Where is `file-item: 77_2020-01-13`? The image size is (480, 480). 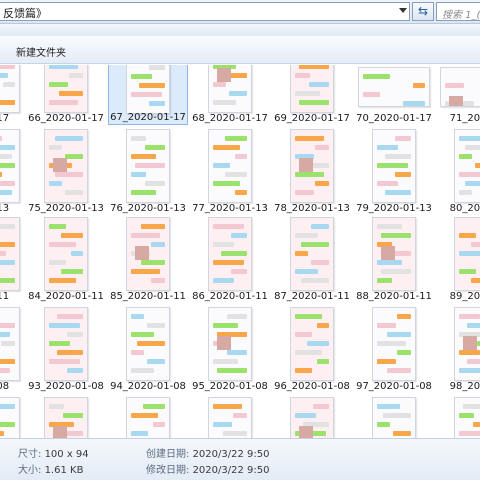
file-item: 77_2020-01-13 is located at coordinates (230, 171).